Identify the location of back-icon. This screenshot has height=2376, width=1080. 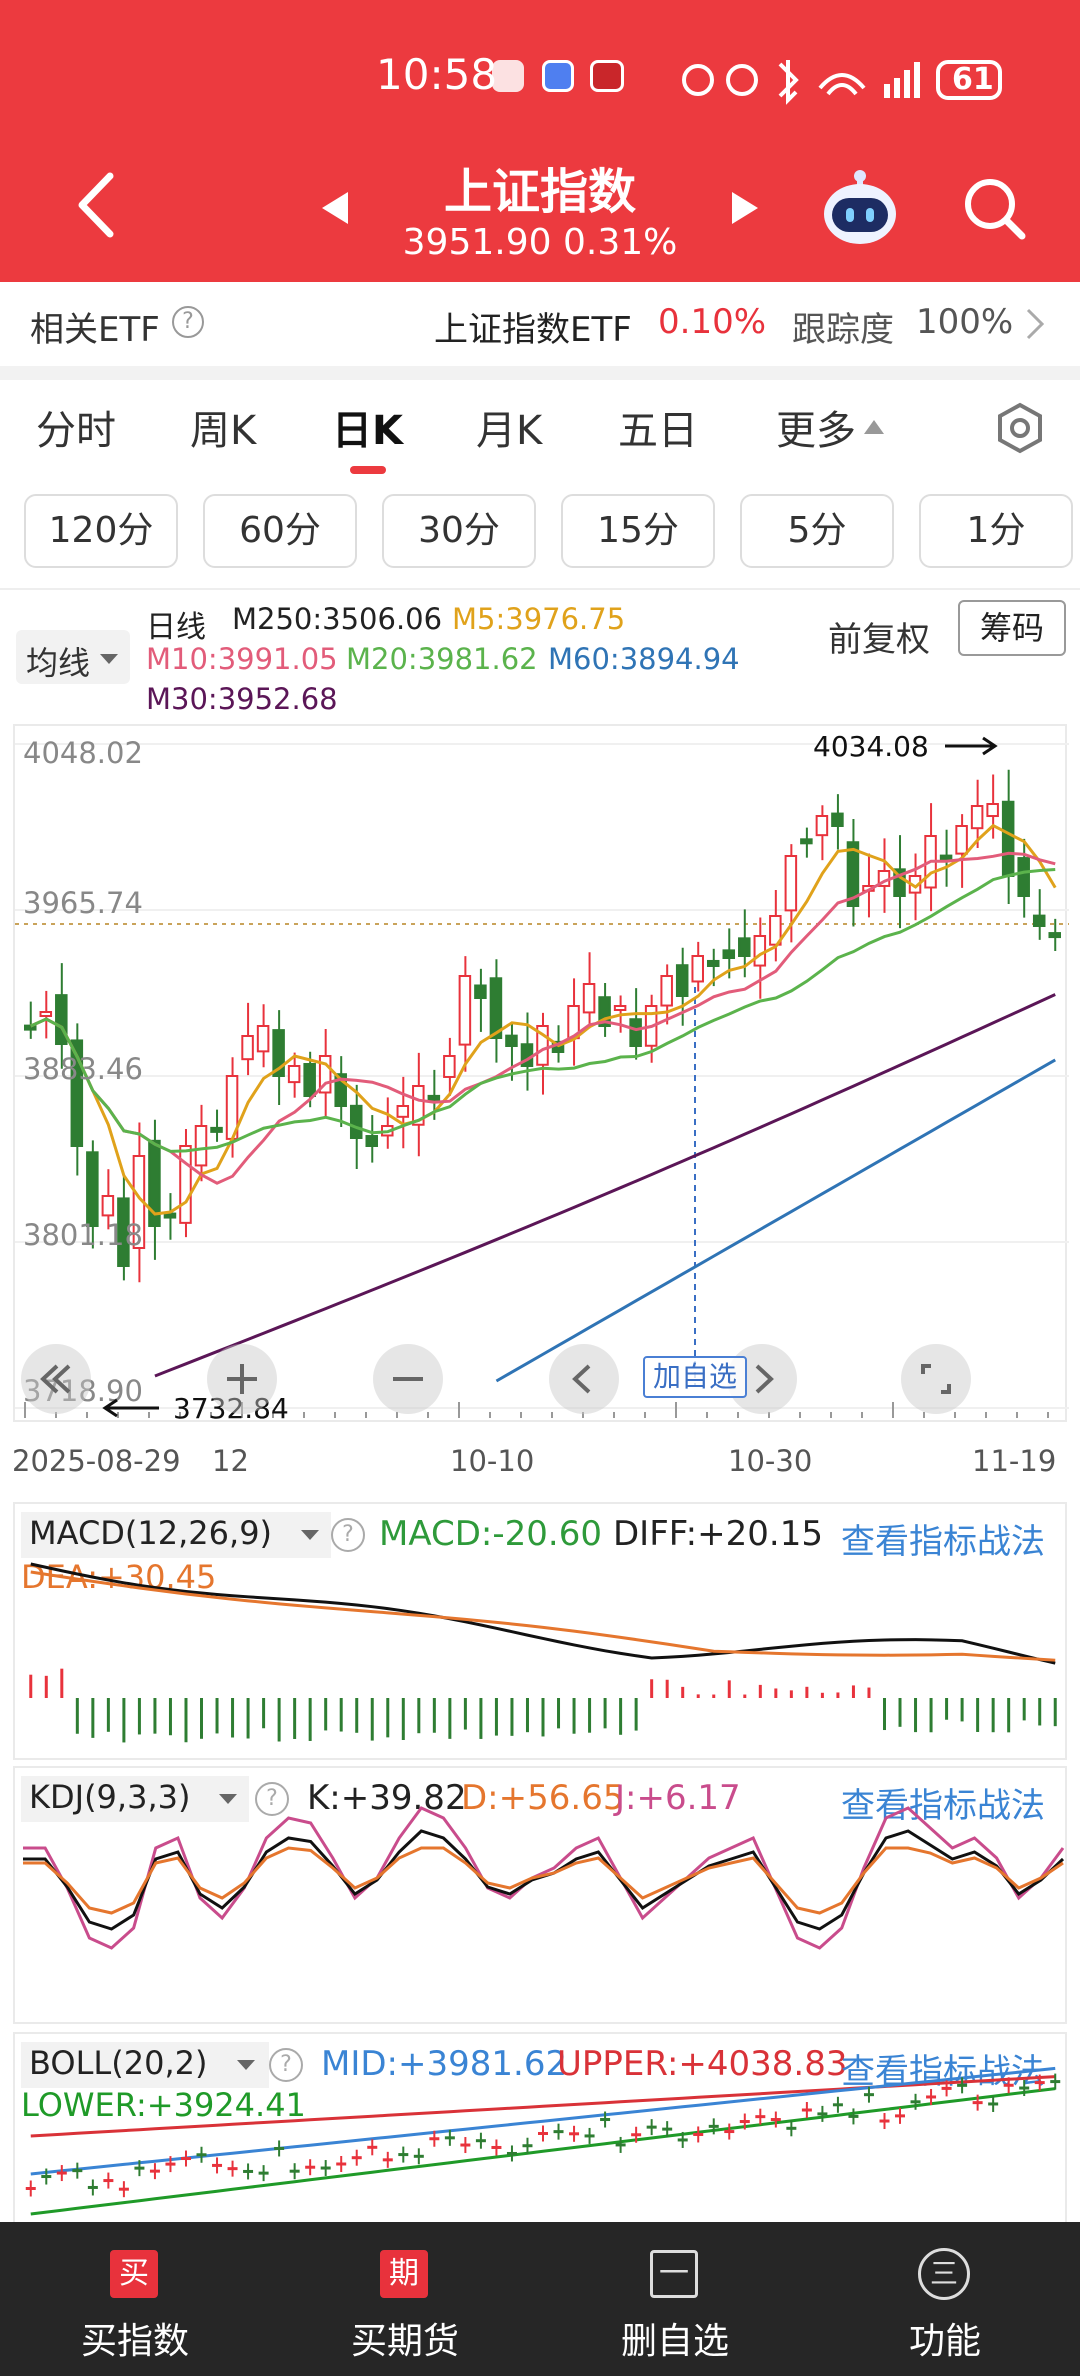
(96, 205).